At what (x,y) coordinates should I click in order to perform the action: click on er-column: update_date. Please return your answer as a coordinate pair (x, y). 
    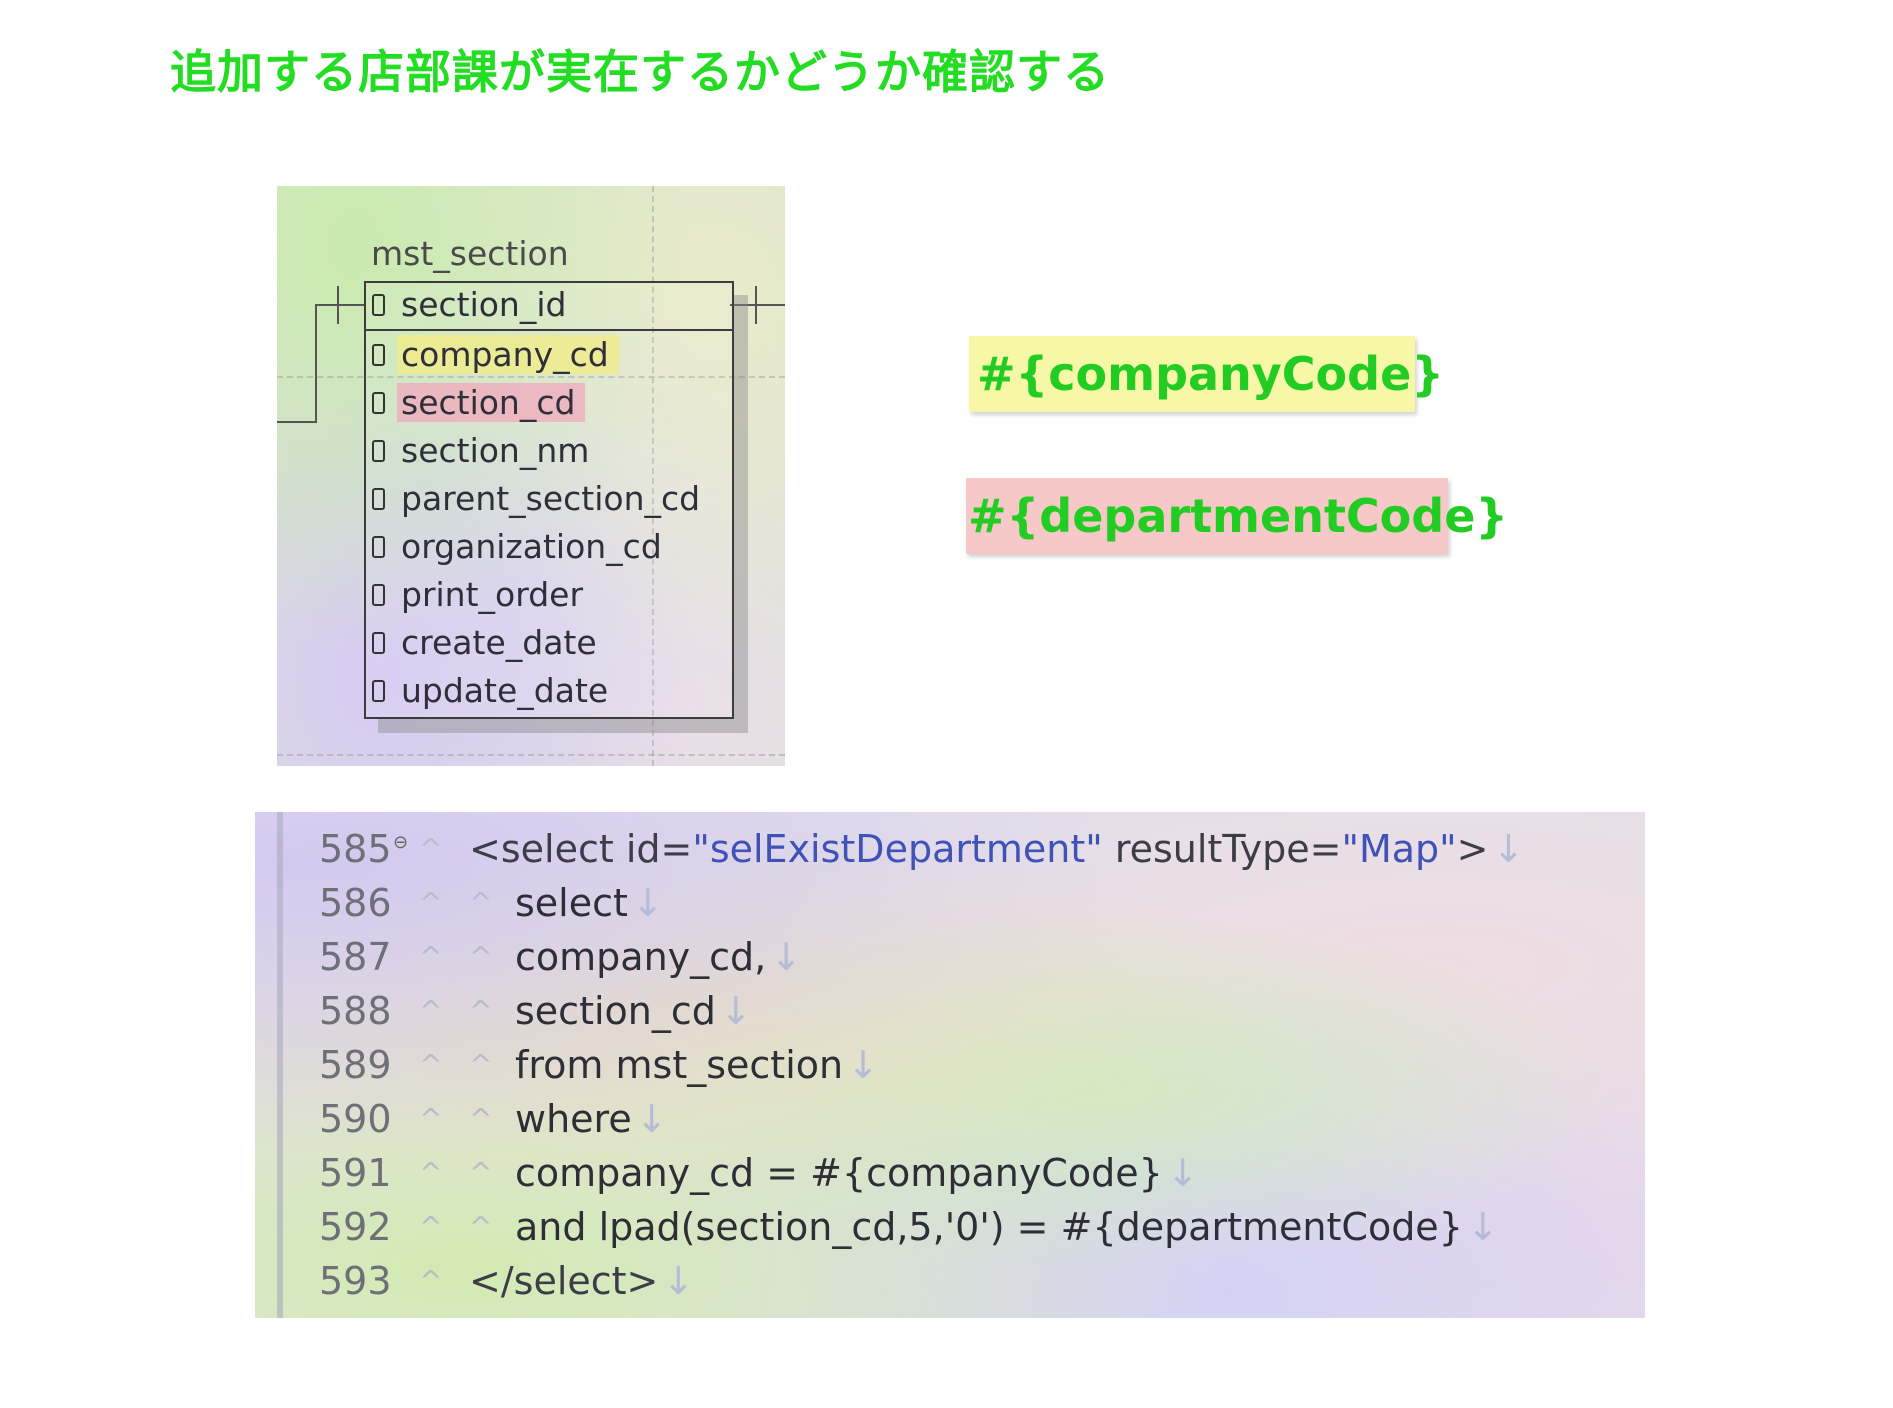
    Looking at the image, I should click on (495, 691).